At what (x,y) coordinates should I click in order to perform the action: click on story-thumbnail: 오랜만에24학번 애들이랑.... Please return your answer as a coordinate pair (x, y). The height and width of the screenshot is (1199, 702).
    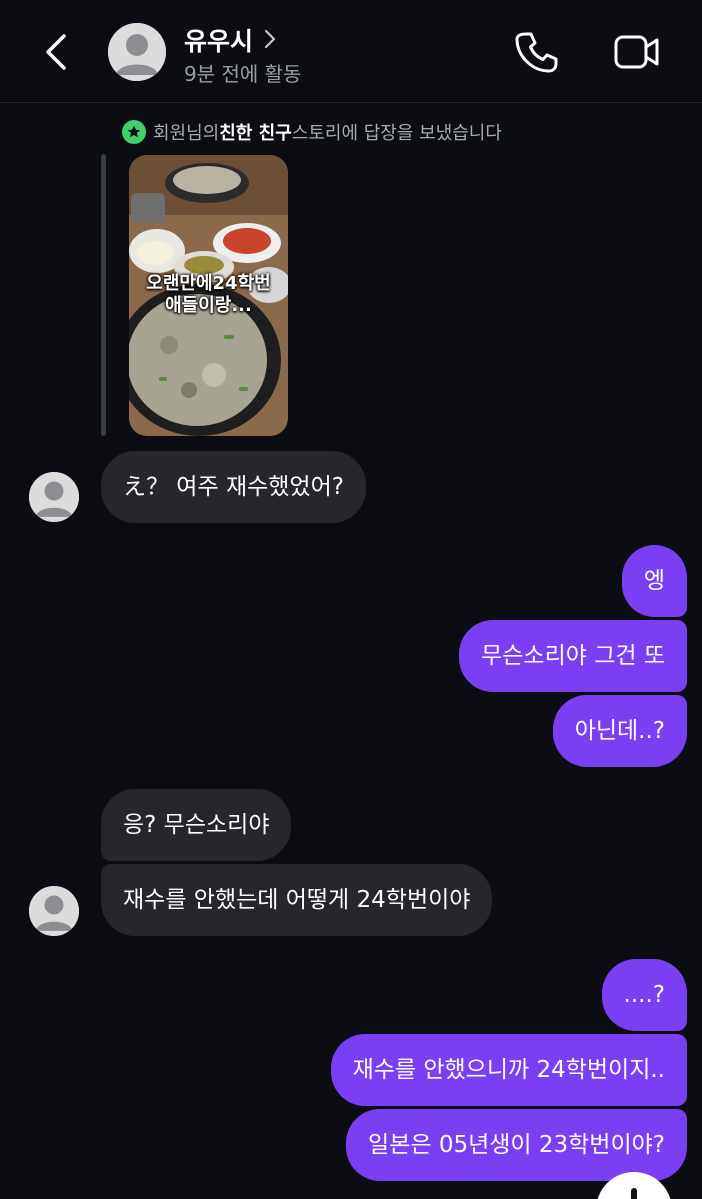
    Looking at the image, I should click on (208, 295).